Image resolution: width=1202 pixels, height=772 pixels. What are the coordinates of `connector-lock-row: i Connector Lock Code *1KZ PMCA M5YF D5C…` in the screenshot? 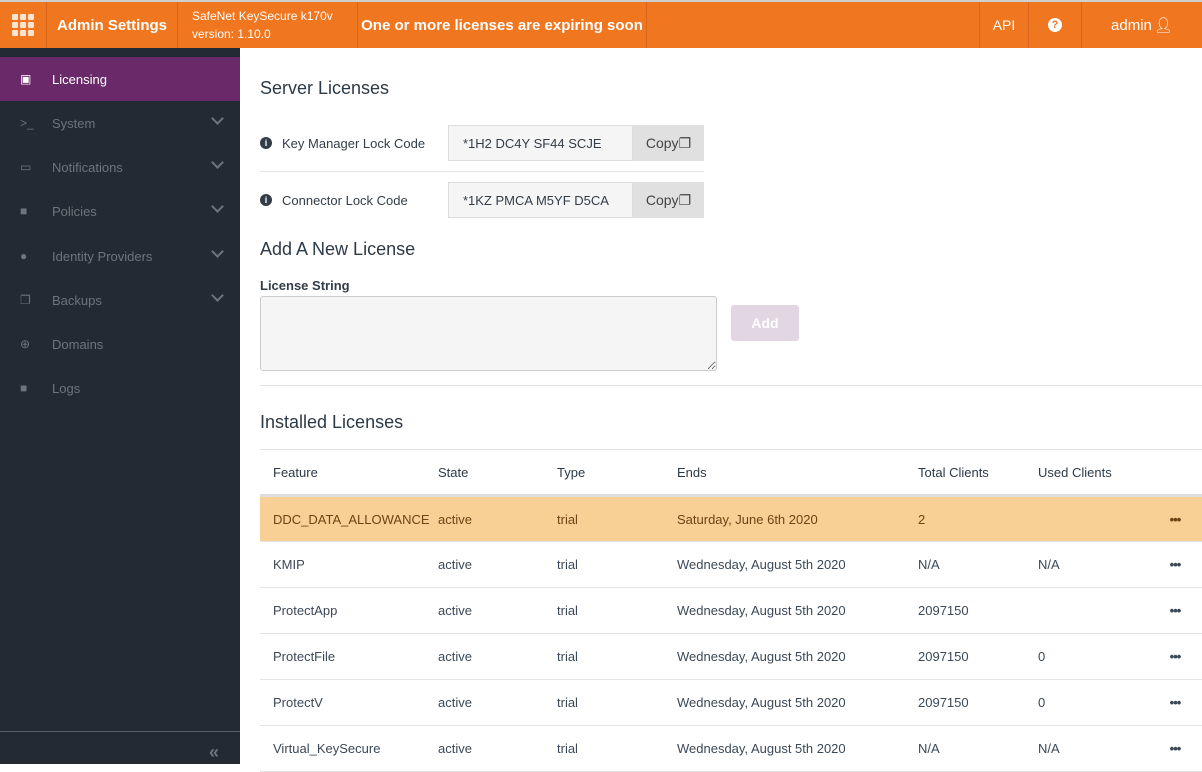 It's located at (482, 200).